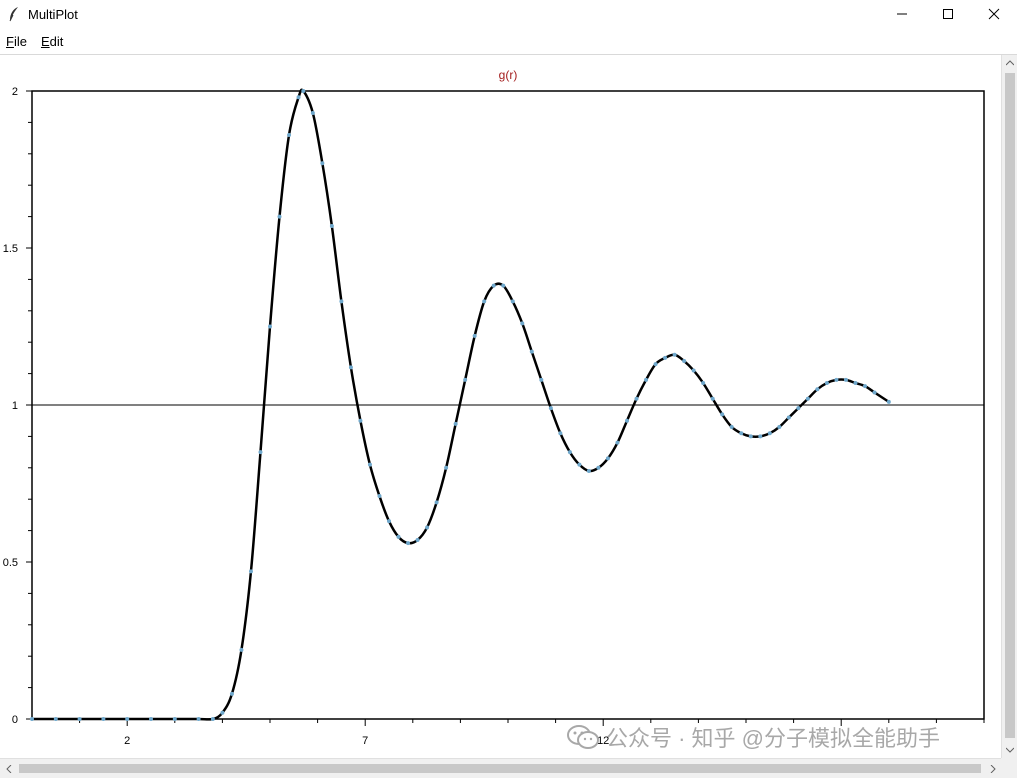 The height and width of the screenshot is (778, 1017). Describe the element at coordinates (127, 741) in the screenshot. I see `x-tick-label: 2` at that location.